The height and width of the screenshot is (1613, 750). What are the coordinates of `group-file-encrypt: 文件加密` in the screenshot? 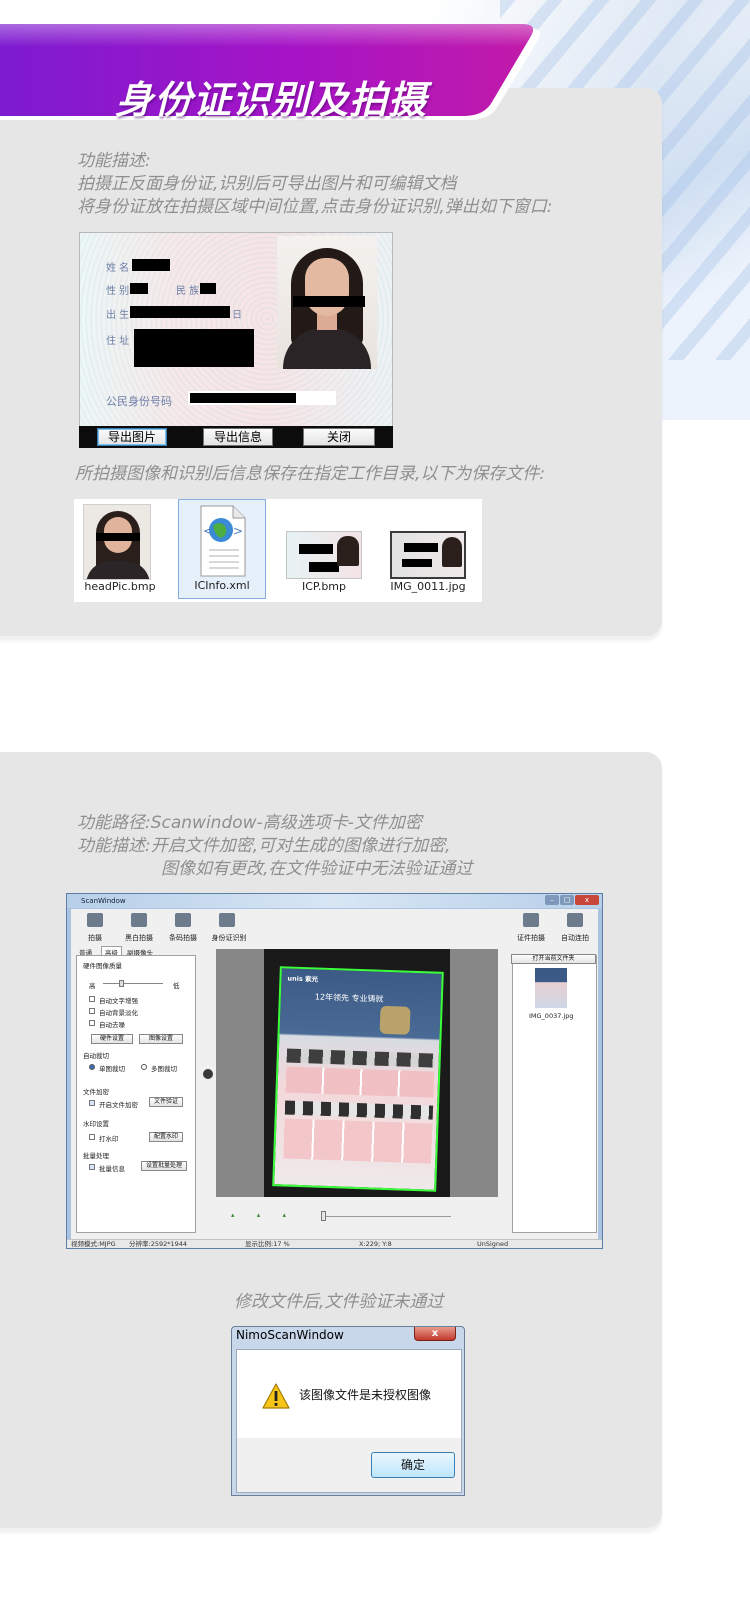 It's located at (96, 1092).